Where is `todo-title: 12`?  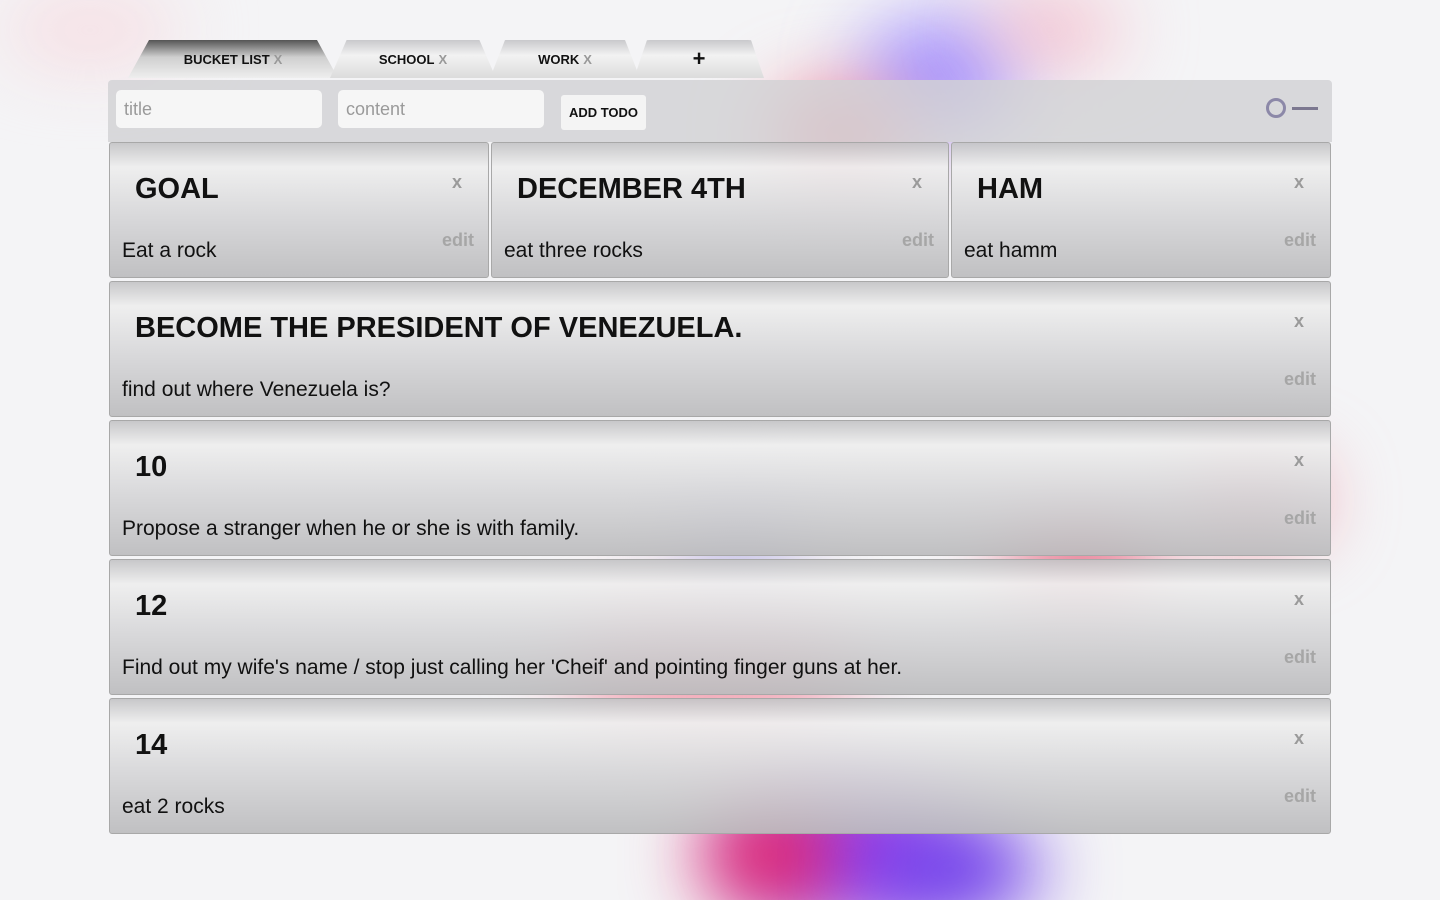
todo-title: 12 is located at coordinates (151, 606).